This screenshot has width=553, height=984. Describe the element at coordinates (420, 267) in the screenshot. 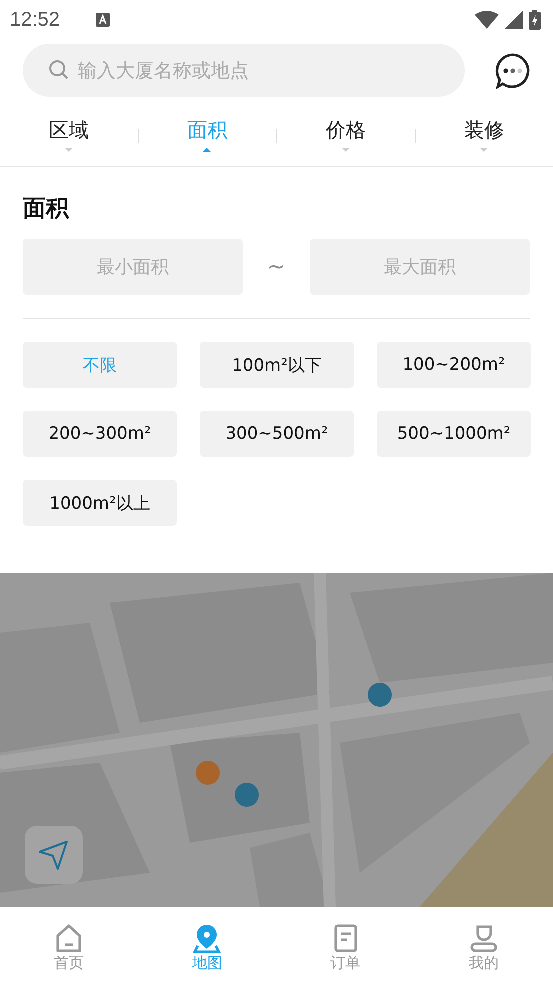

I see `max-area-field: 最大面积` at that location.